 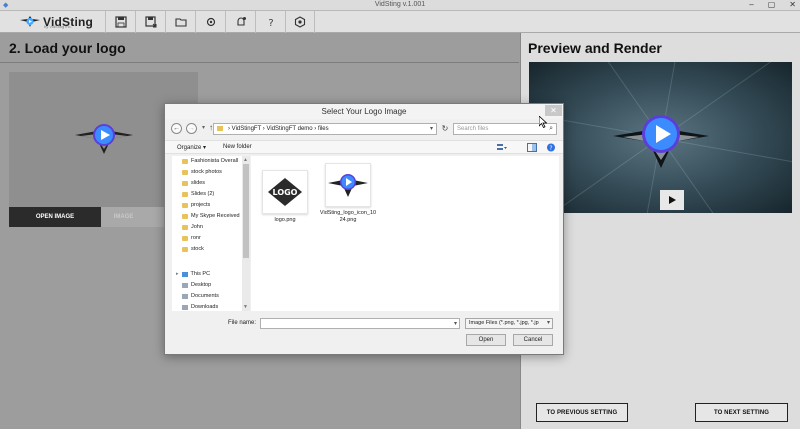 What do you see at coordinates (242, 323) in the screenshot?
I see `file-name-label: File name:` at bounding box center [242, 323].